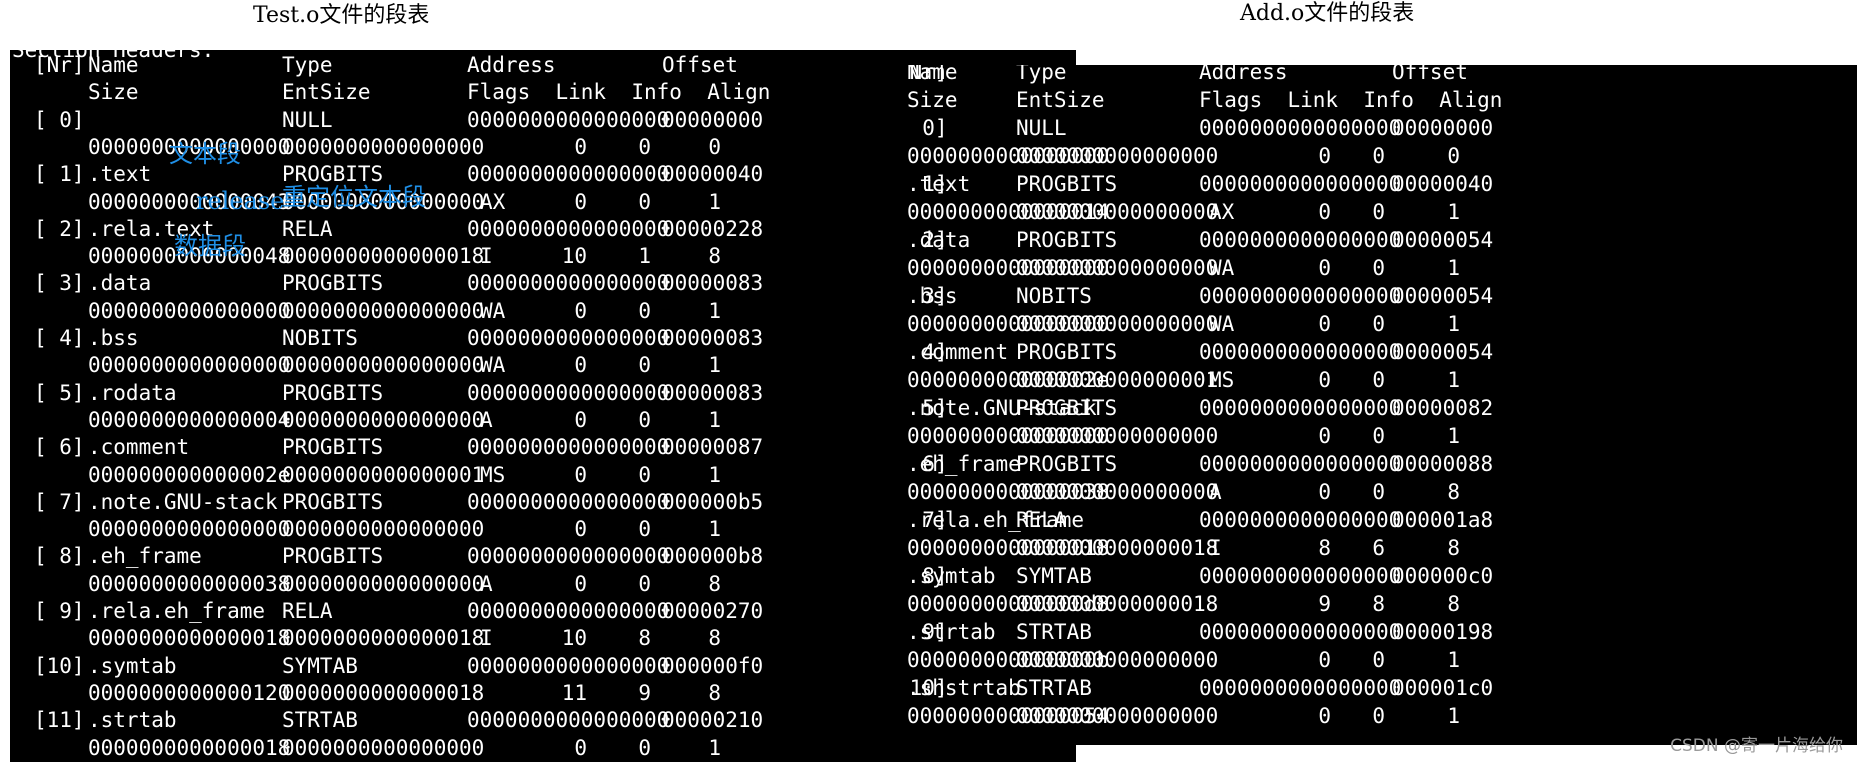 The height and width of the screenshot is (762, 1857). I want to click on section-index: [ 5], so click(59, 392).